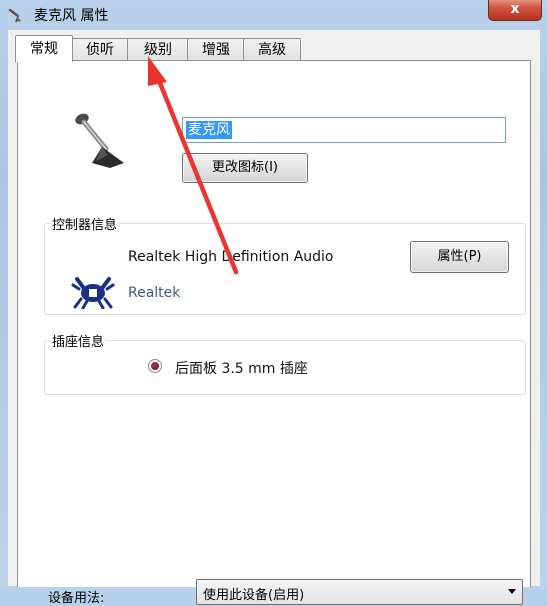 The height and width of the screenshot is (606, 547). Describe the element at coordinates (359, 592) in the screenshot. I see `device-usage-select: 使用此设备(启用)` at that location.